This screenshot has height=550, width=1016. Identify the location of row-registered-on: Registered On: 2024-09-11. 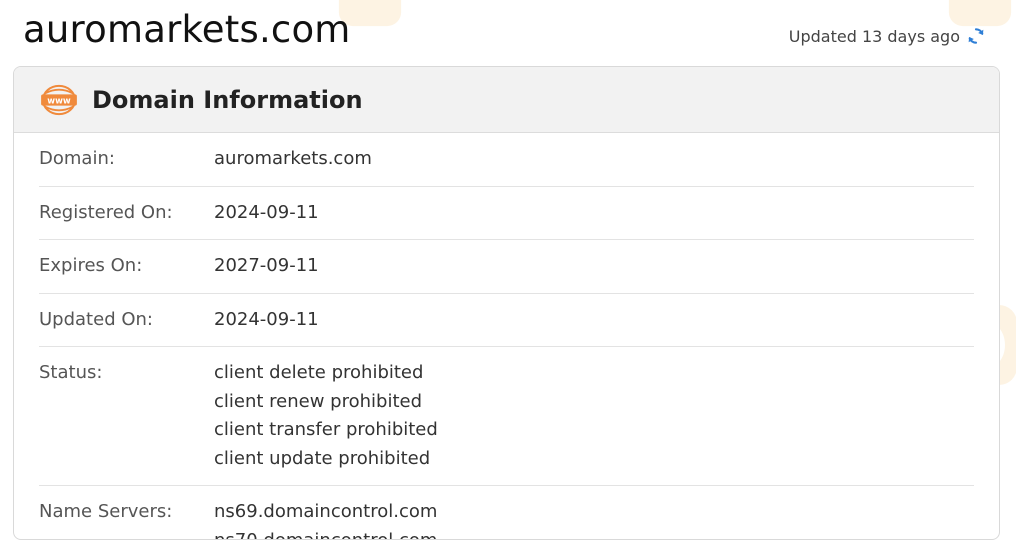
(506, 213).